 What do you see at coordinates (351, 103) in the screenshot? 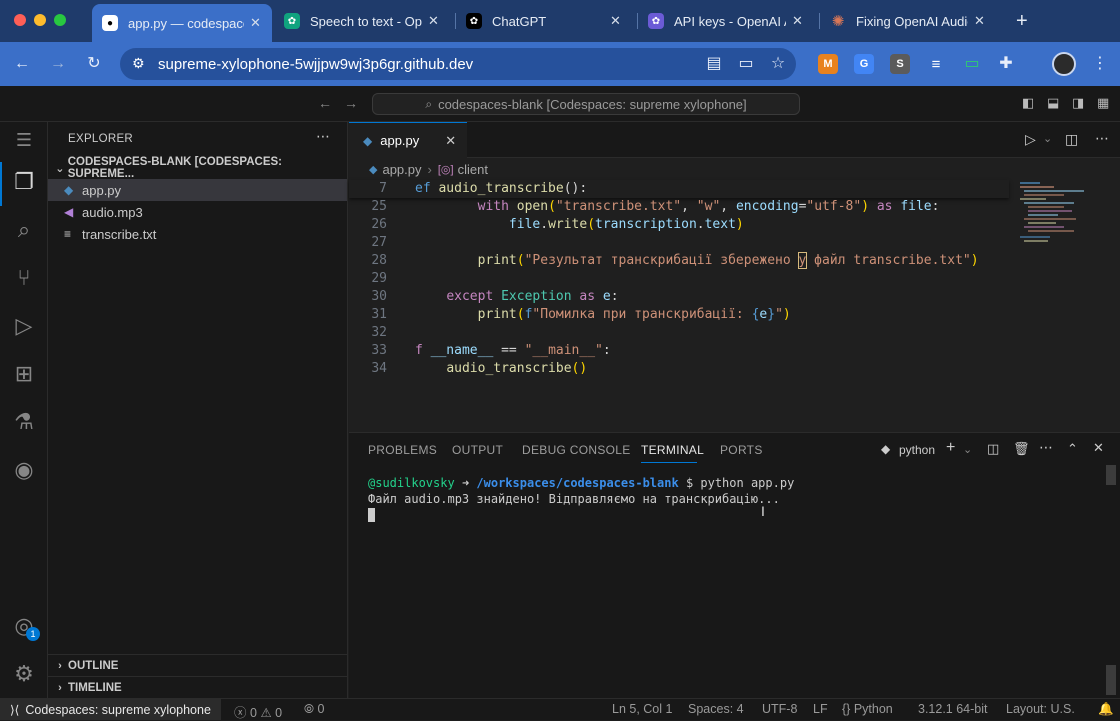
I see `nav-forward-icon: →` at bounding box center [351, 103].